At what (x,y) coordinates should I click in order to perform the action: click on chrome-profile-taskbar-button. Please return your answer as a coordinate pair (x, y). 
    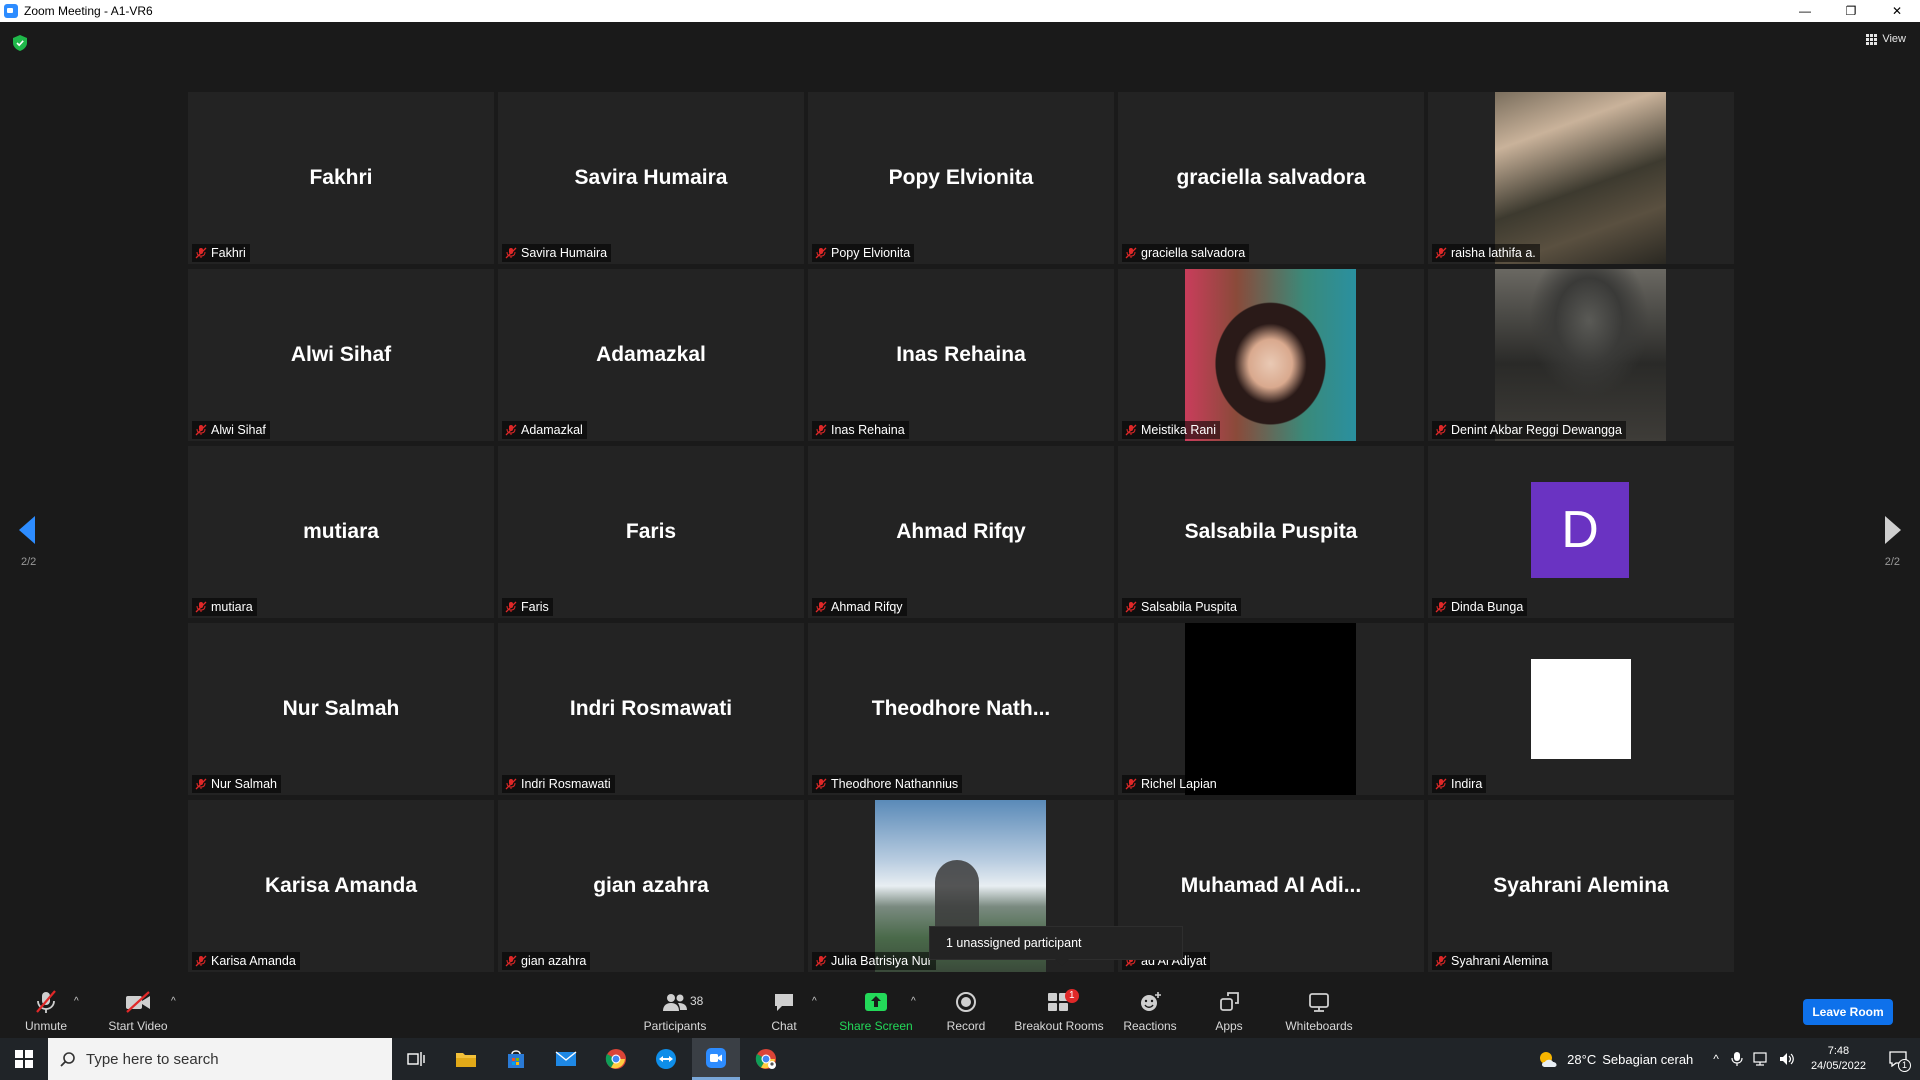
    Looking at the image, I should click on (766, 1059).